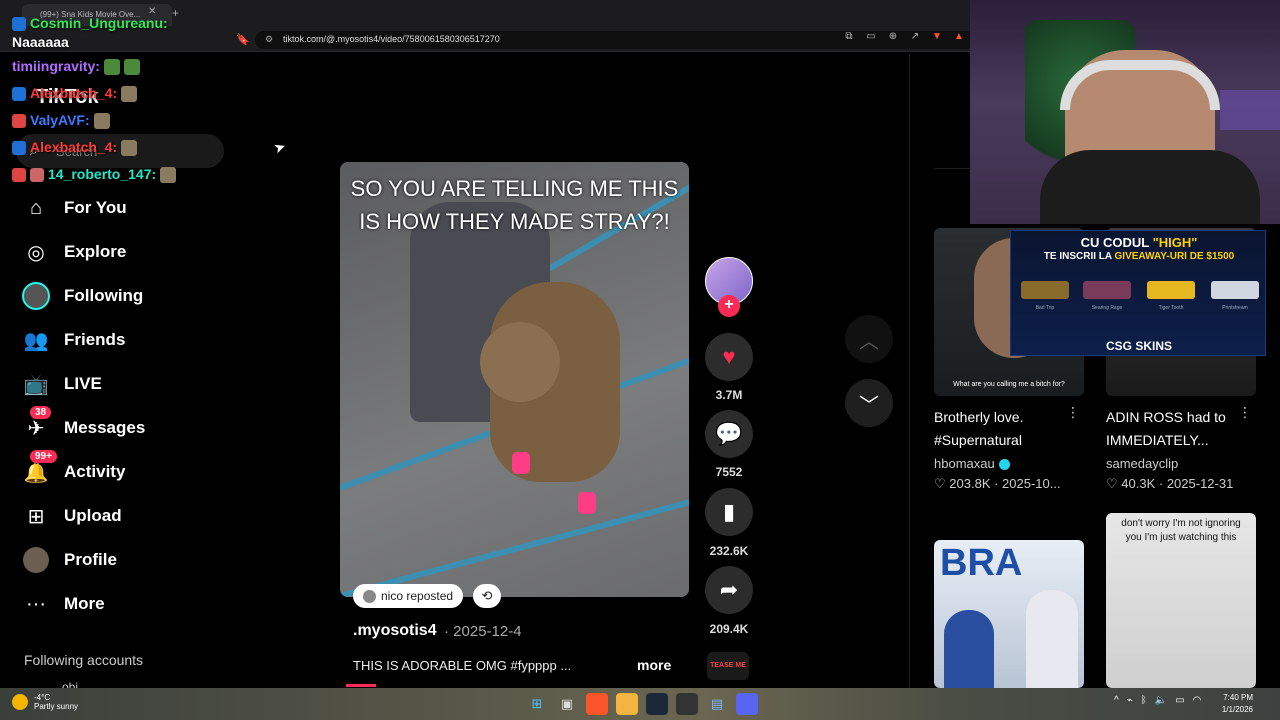 Image resolution: width=1280 pixels, height=720 pixels. What do you see at coordinates (95, 207) in the screenshot?
I see `sidebar-item-label: For You` at bounding box center [95, 207].